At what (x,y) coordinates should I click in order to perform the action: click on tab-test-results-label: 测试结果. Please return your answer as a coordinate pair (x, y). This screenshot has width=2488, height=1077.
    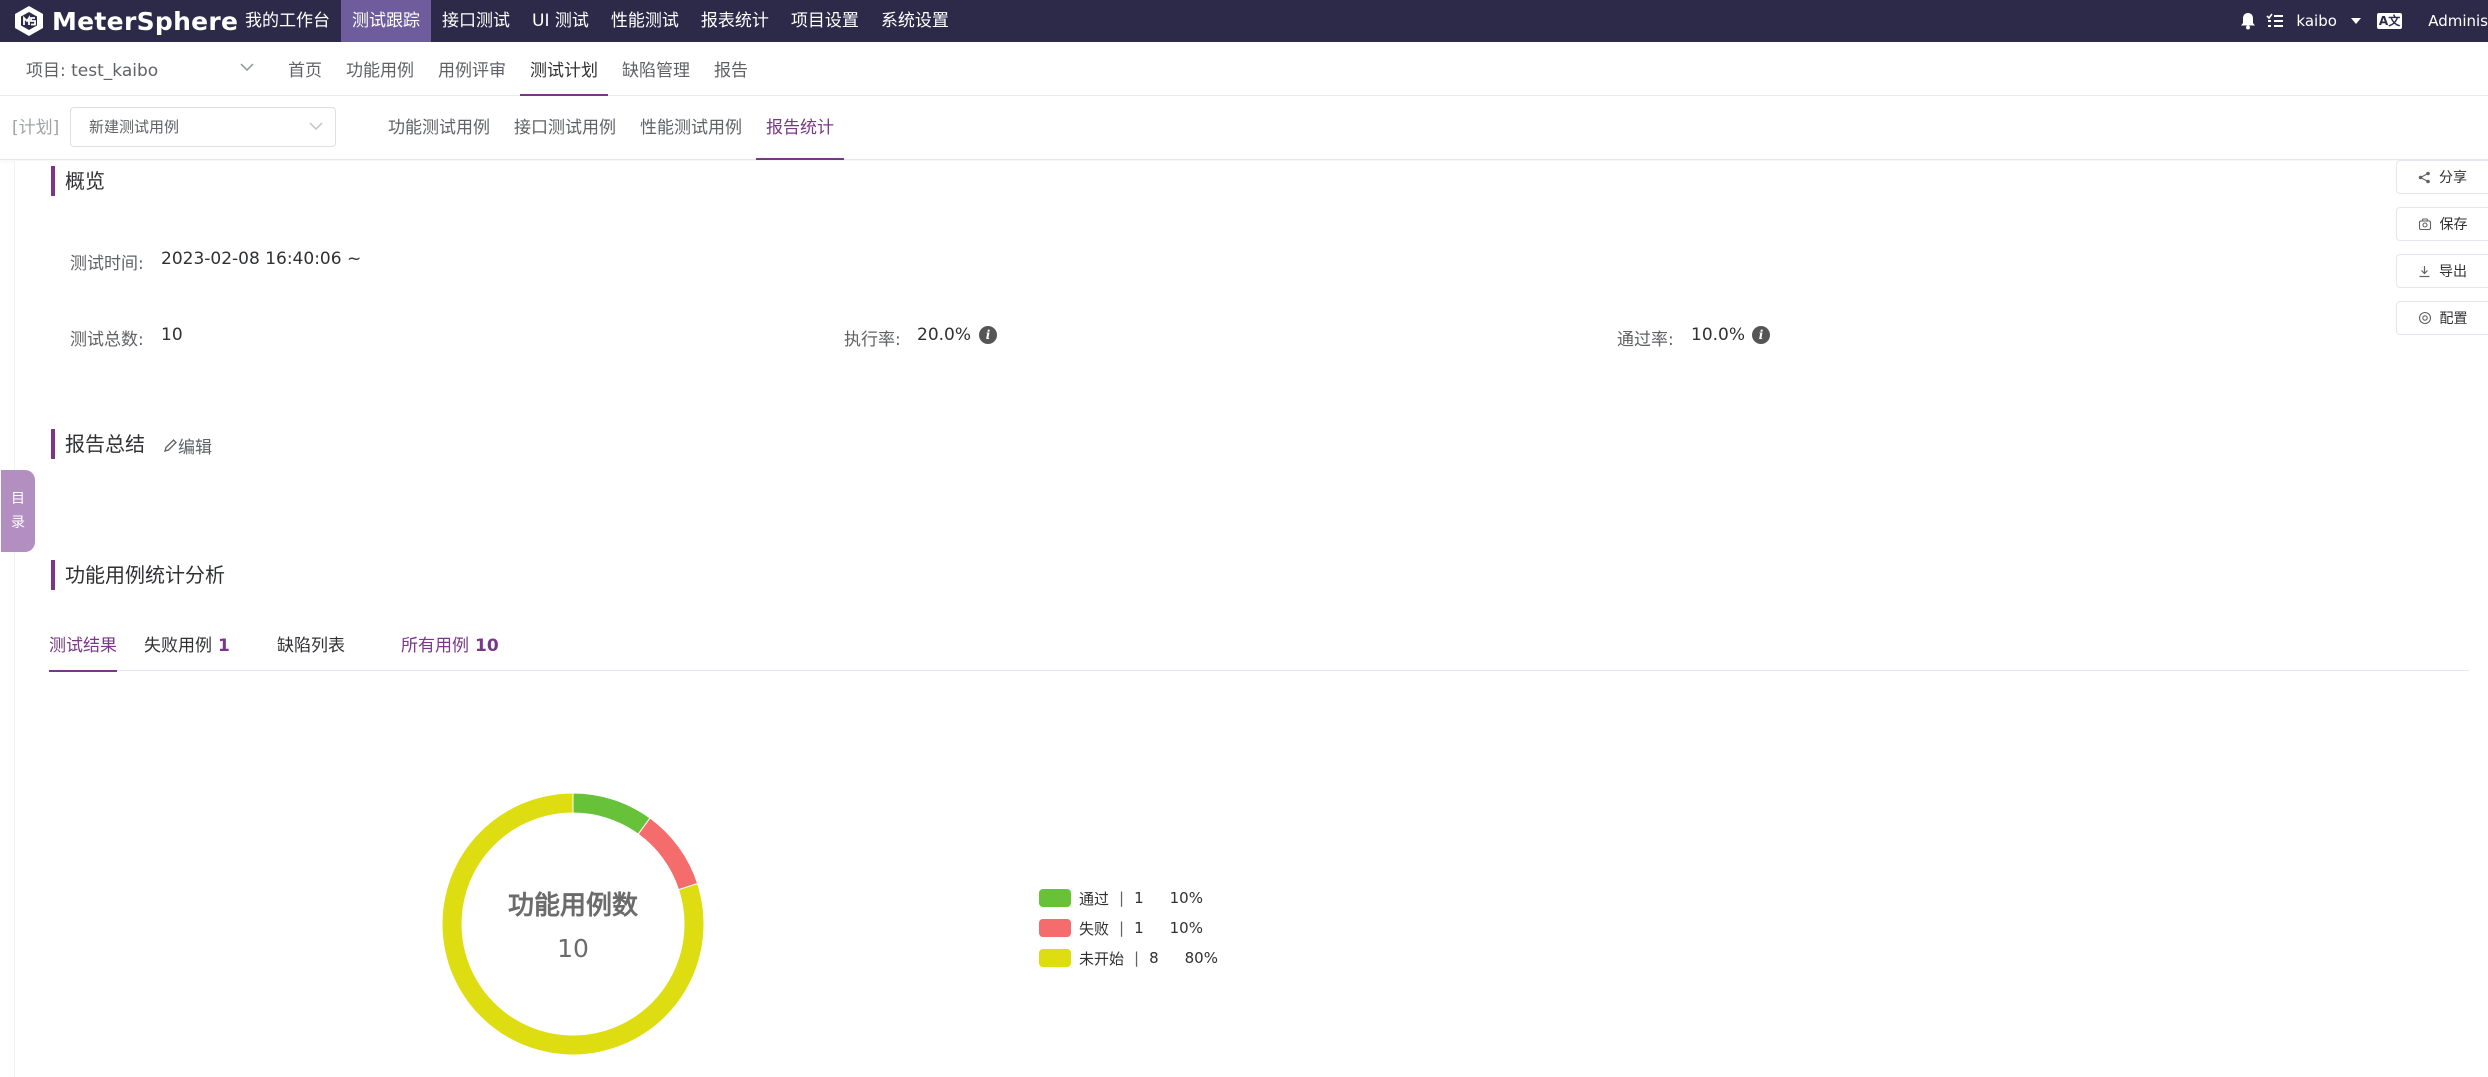
    Looking at the image, I should click on (83, 646).